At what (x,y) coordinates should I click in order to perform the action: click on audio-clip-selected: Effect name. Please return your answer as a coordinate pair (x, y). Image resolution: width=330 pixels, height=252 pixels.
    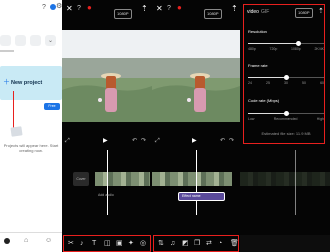
    Looking at the image, I should click on (201, 196).